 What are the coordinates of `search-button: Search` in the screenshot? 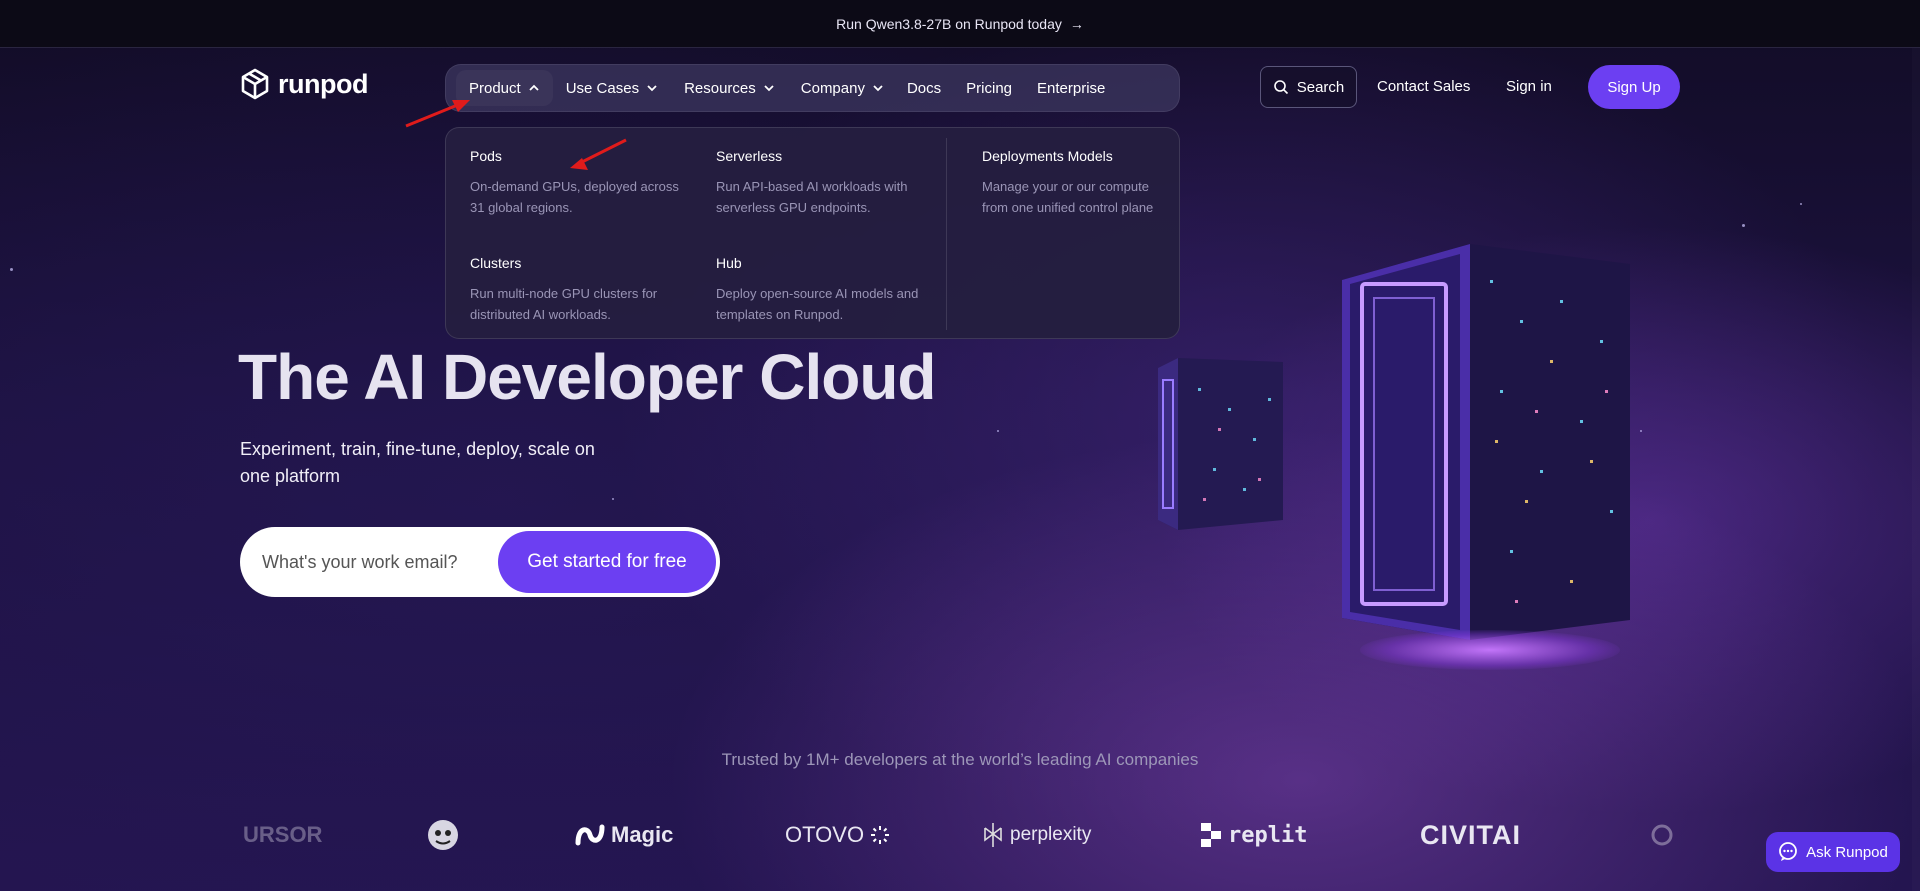 It's located at (1308, 87).